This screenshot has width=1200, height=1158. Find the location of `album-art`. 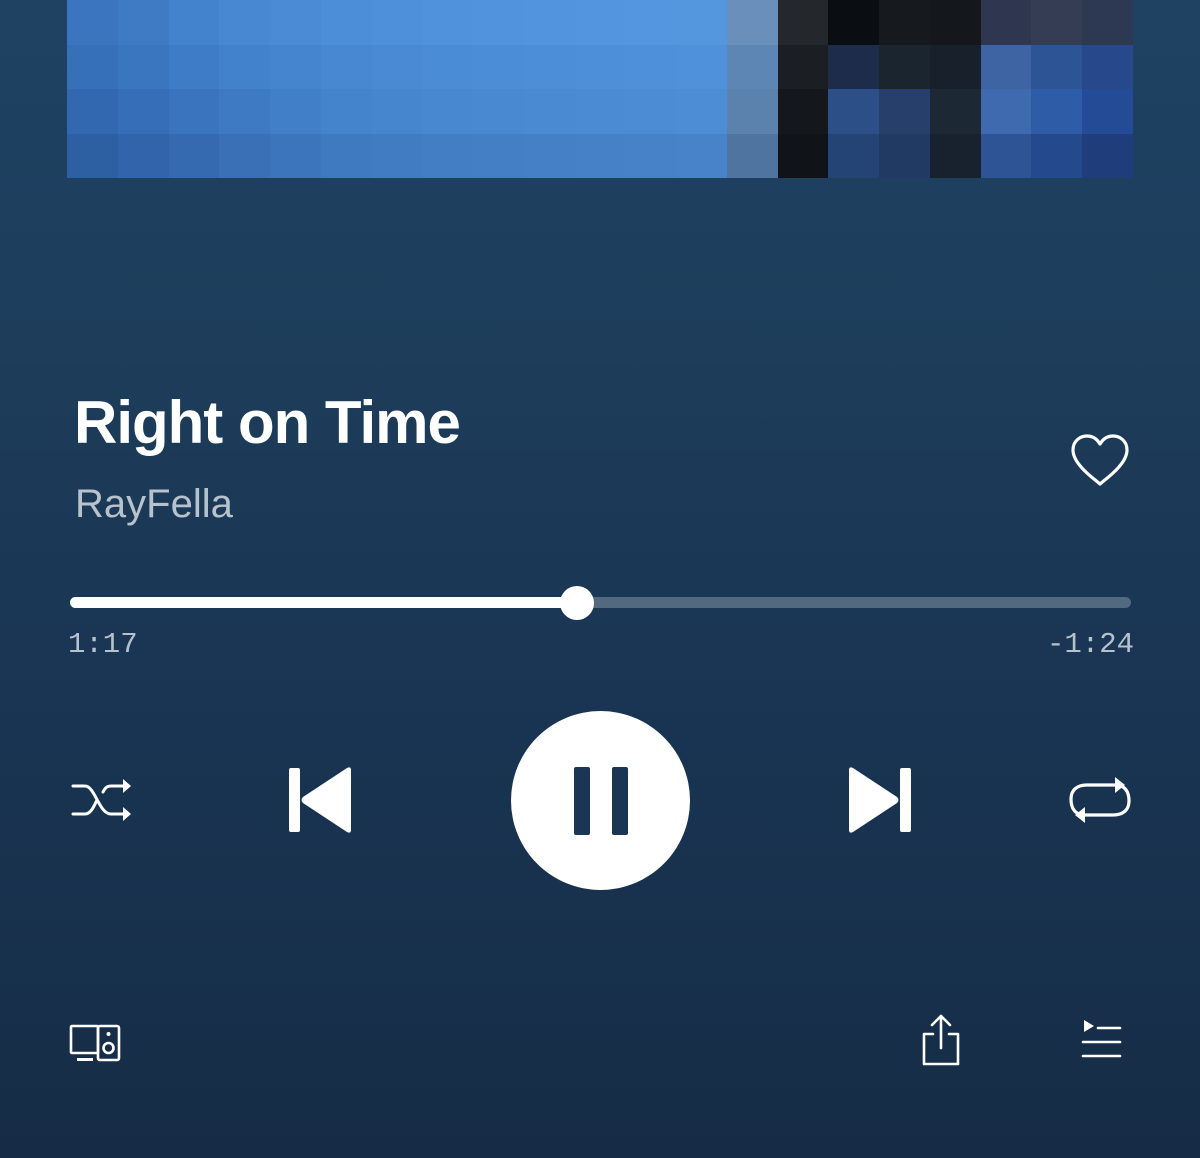

album-art is located at coordinates (600, 89).